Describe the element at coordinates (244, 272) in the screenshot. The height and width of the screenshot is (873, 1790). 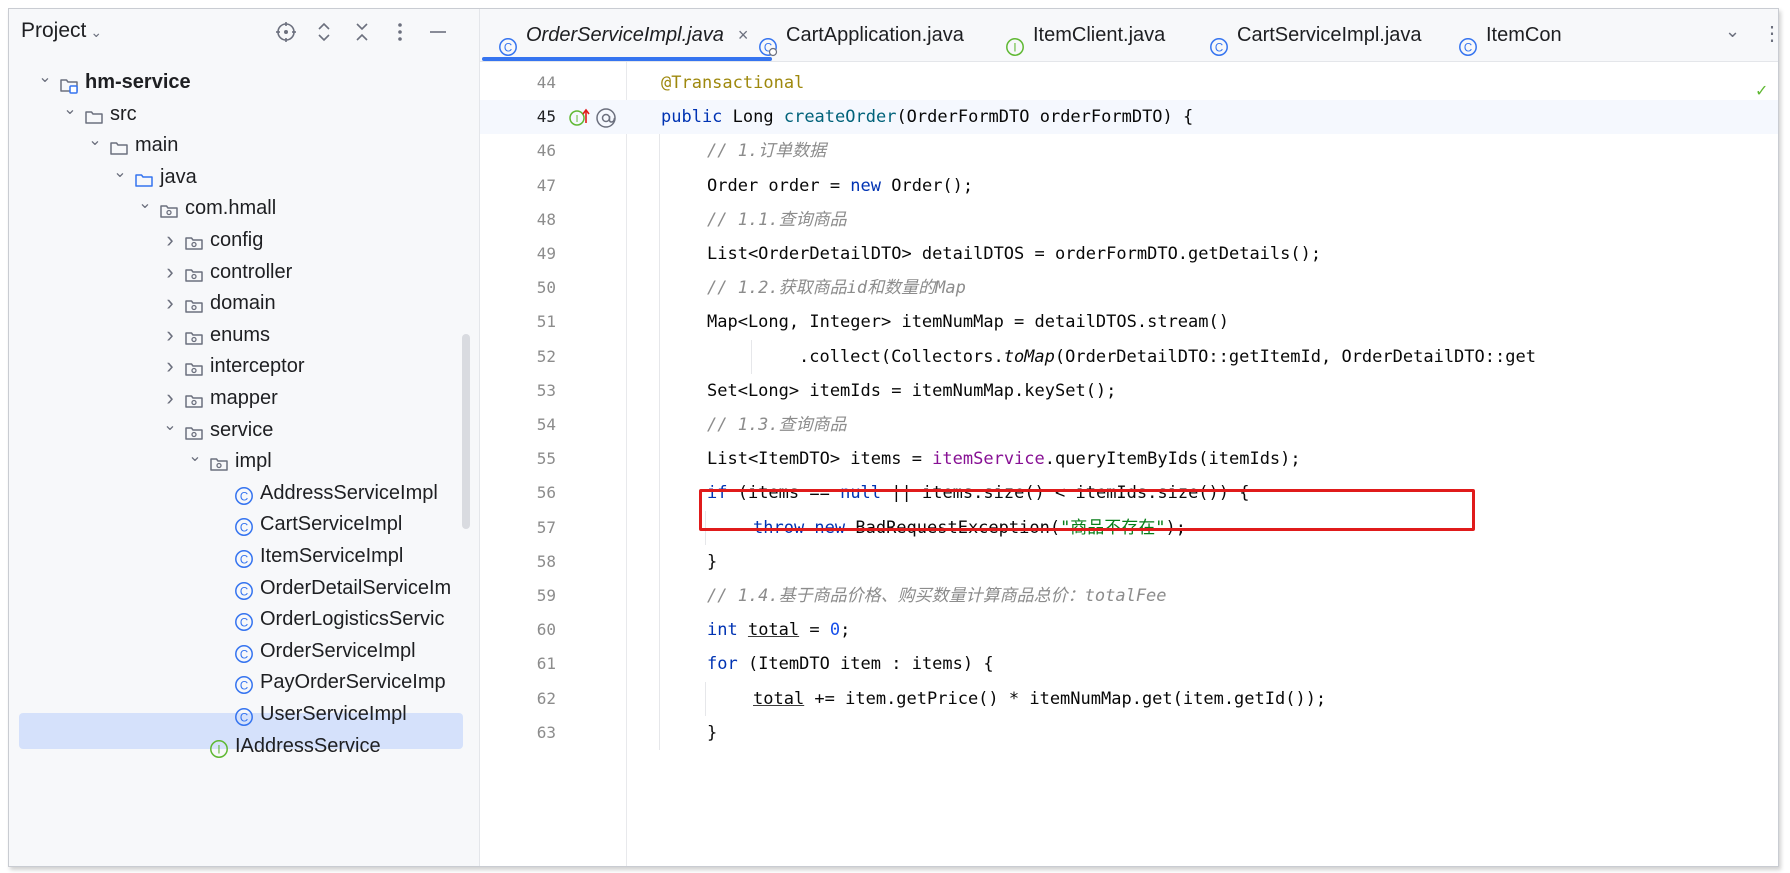
I see `tree-item-controller: › controller` at that location.